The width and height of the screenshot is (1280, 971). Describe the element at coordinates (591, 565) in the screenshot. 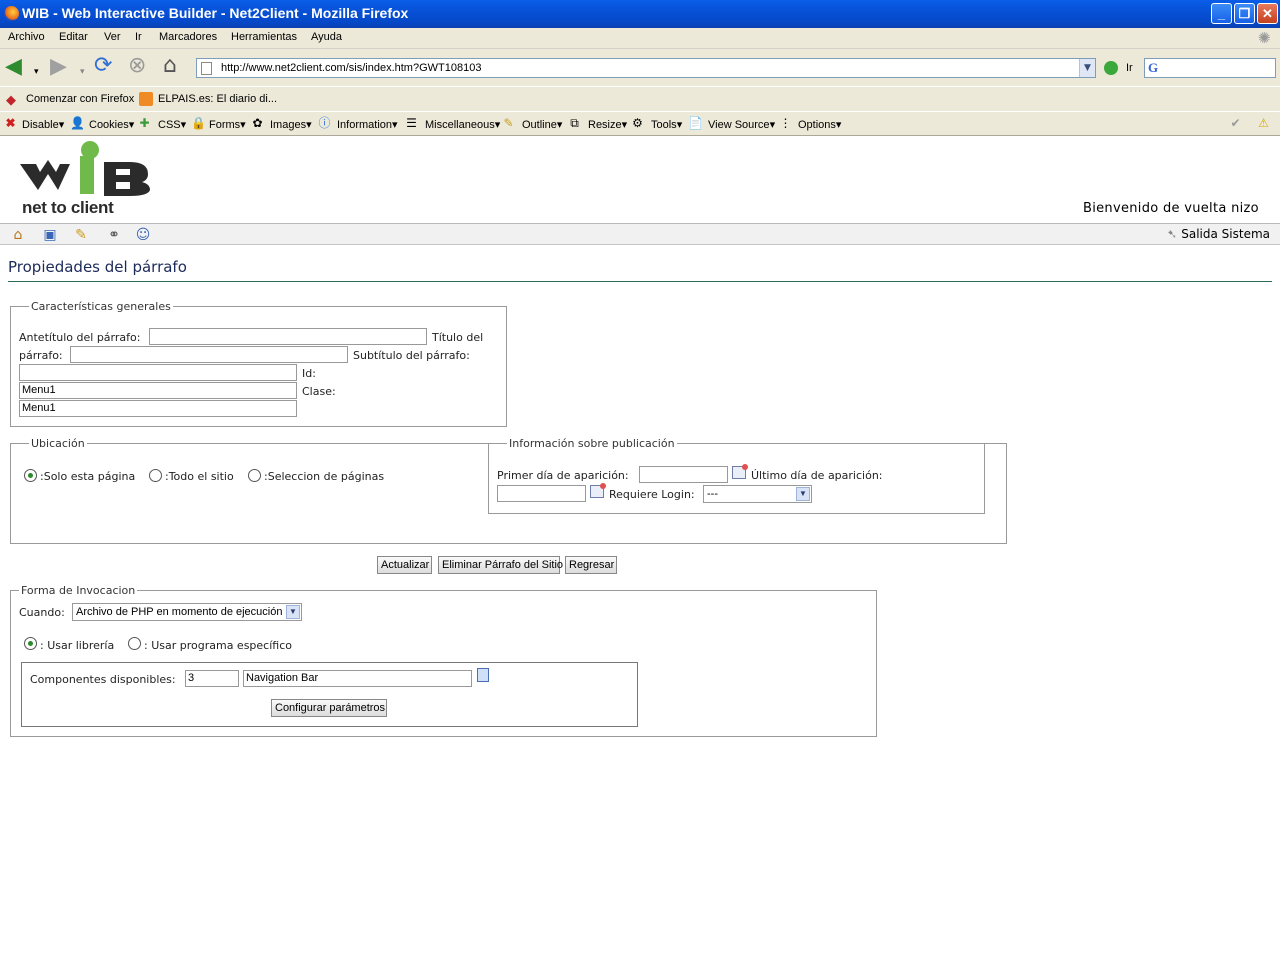

I see `regresar-button: Regresar` at that location.